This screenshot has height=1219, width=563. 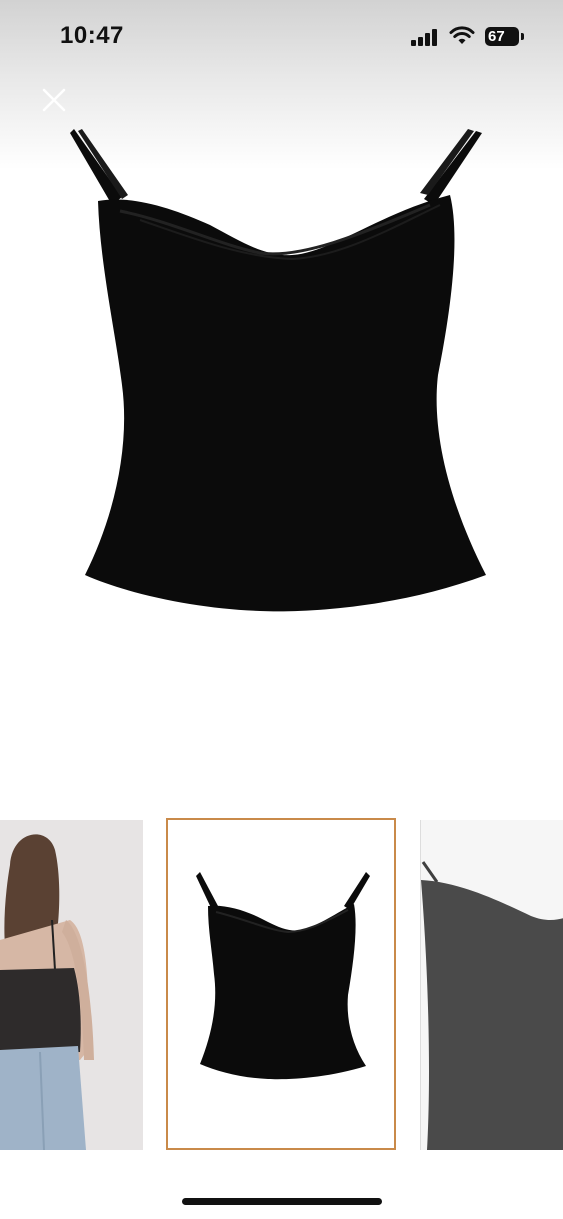 What do you see at coordinates (92, 35) in the screenshot?
I see `status-time: 10:47` at bounding box center [92, 35].